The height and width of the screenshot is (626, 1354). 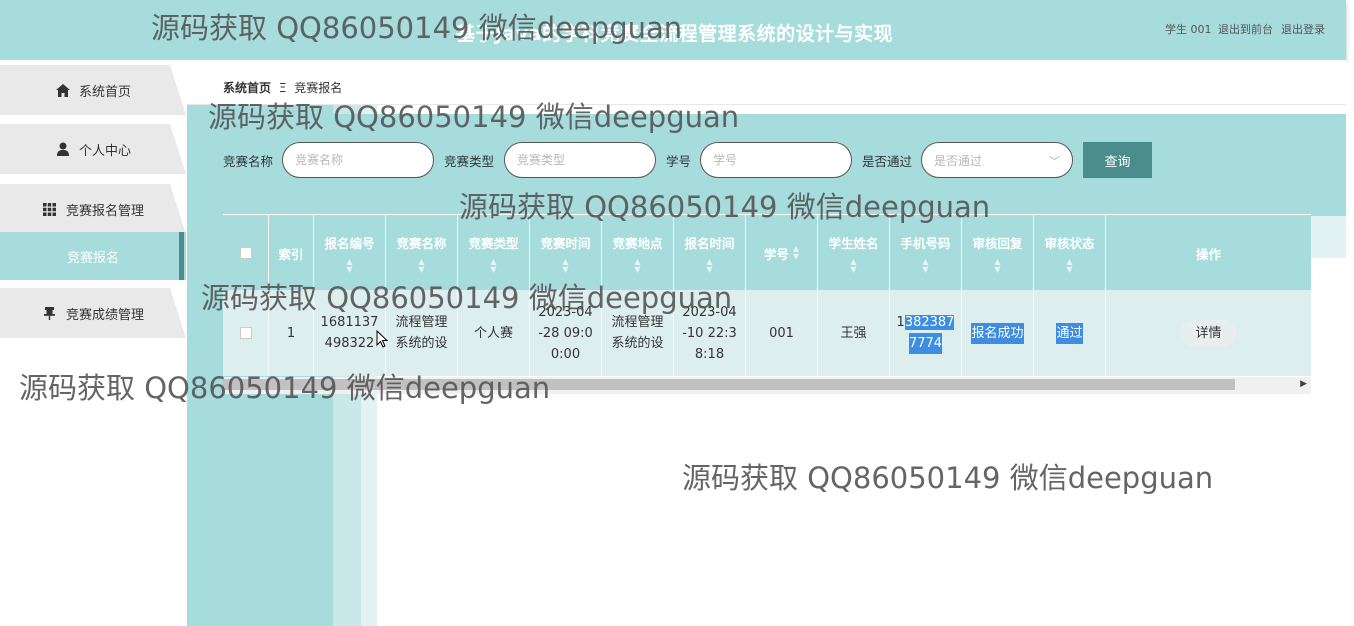 I want to click on col-student-no: 学号 ▲ ▼, so click(x=782, y=253).